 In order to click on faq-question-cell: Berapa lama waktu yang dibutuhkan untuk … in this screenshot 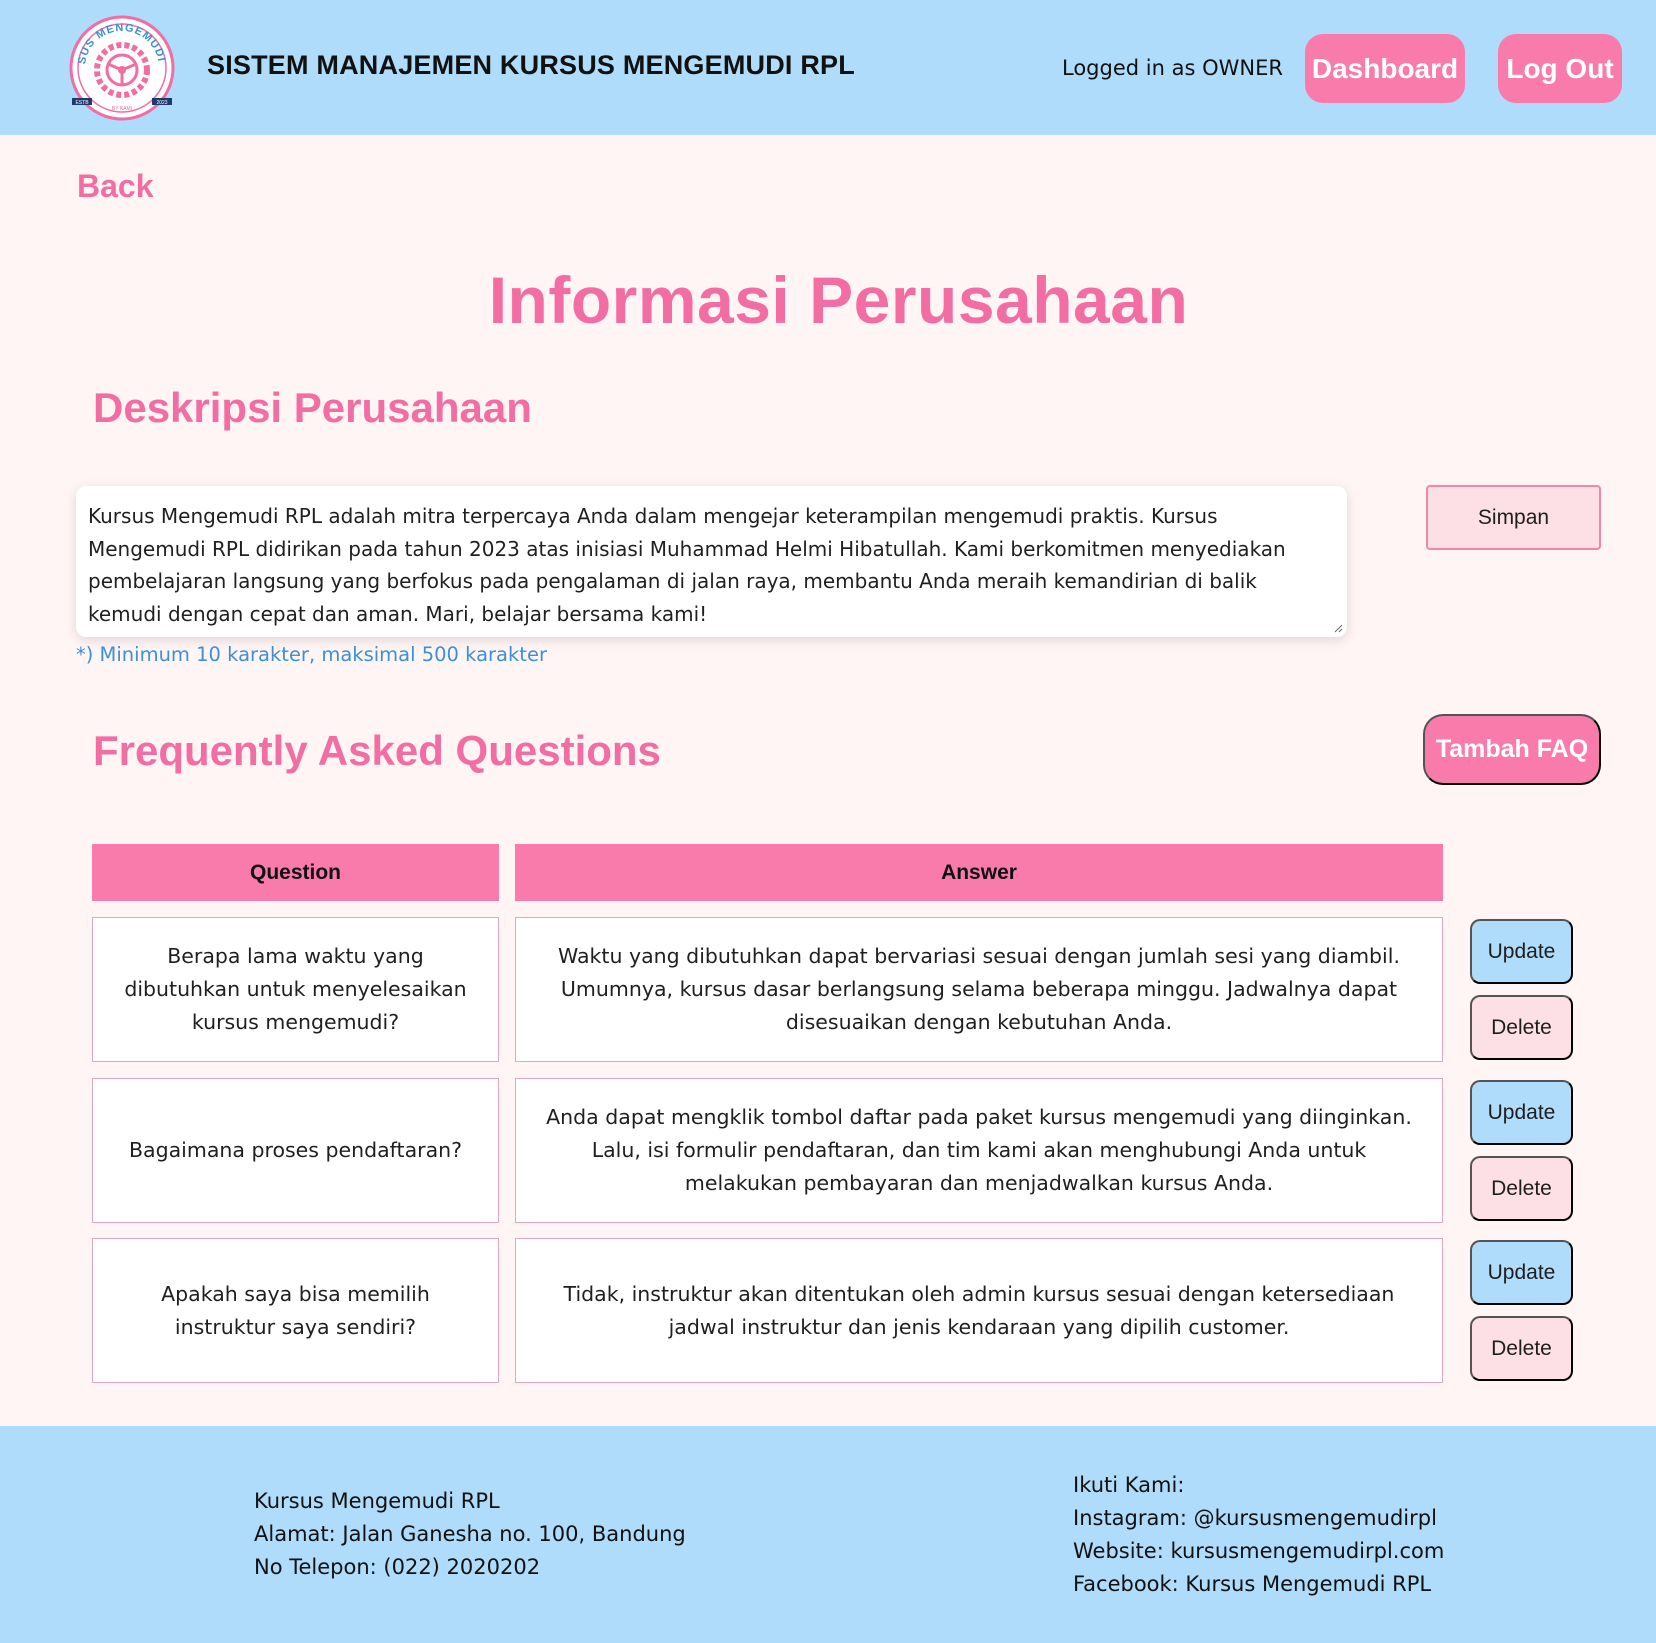, I will do `click(295, 989)`.